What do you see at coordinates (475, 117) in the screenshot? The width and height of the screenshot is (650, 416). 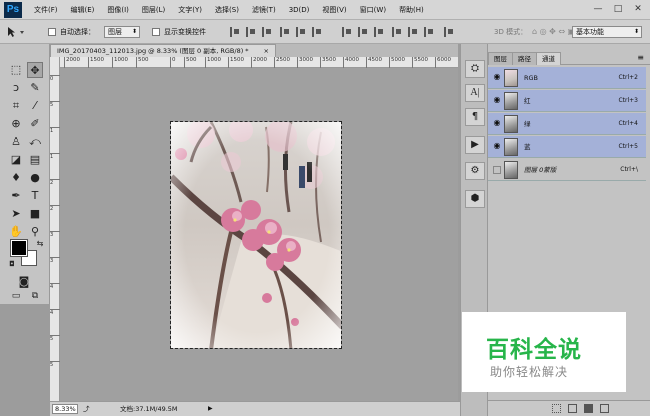 I see `paragraph-panel-icon: ¶` at bounding box center [475, 117].